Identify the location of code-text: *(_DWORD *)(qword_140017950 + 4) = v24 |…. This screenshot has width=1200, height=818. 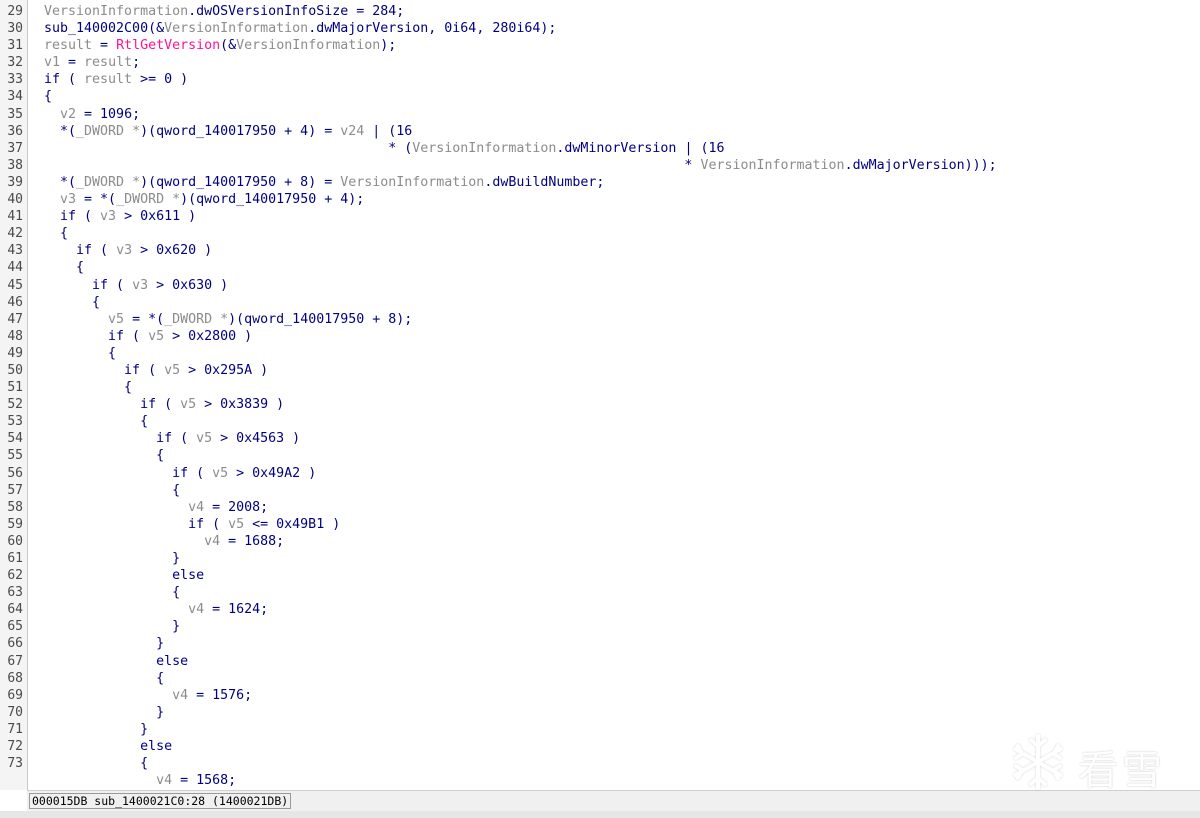
(228, 131).